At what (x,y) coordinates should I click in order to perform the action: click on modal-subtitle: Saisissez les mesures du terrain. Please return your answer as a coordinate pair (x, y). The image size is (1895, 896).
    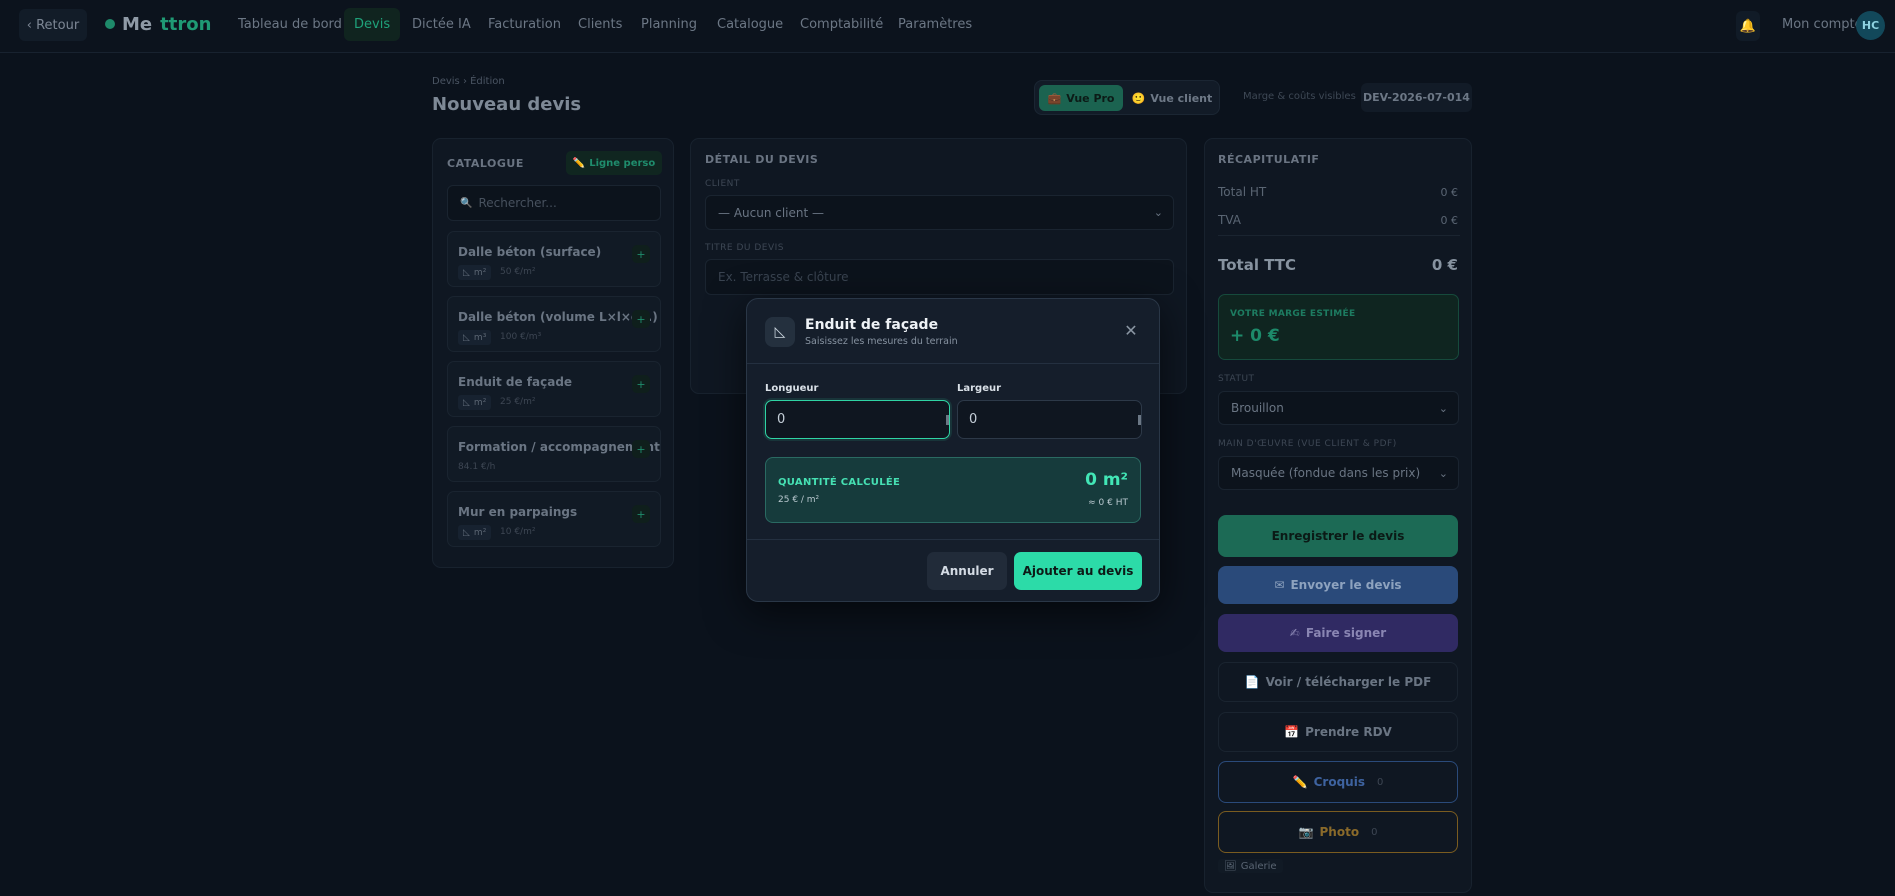
    Looking at the image, I should click on (881, 341).